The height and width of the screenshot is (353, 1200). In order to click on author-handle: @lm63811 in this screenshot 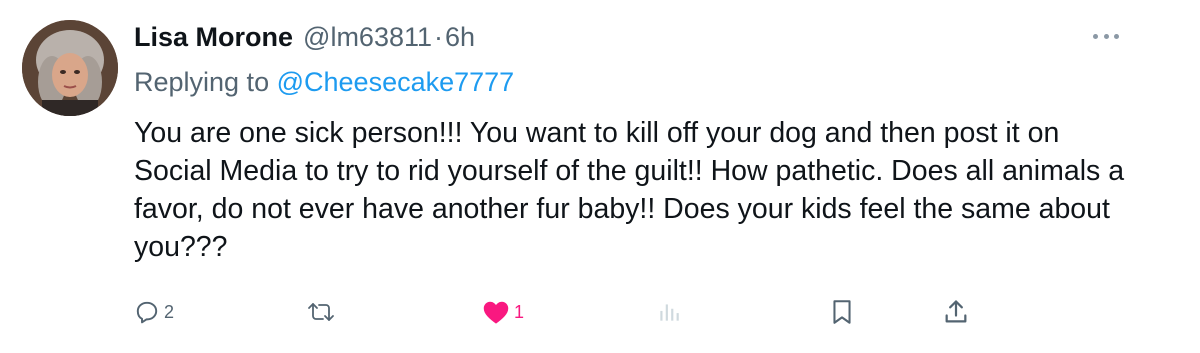, I will do `click(367, 37)`.